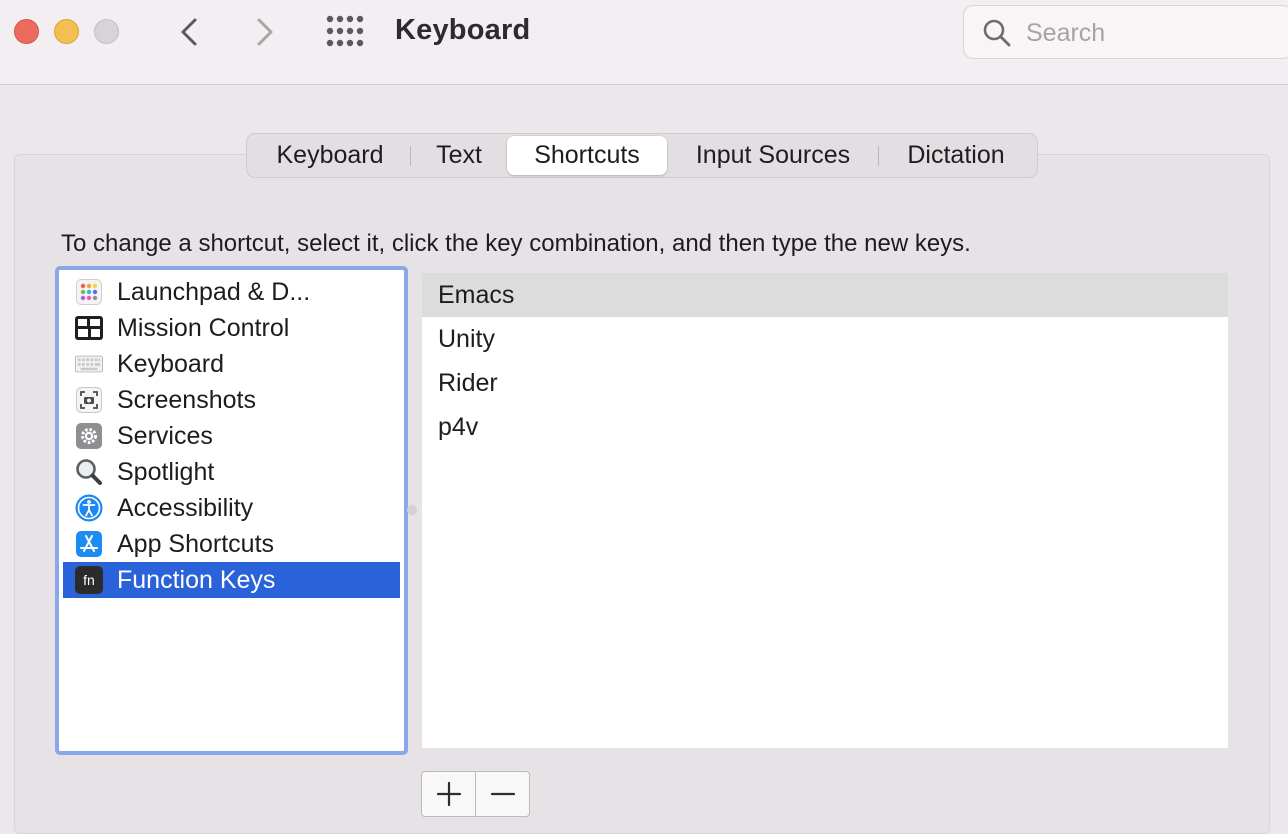  What do you see at coordinates (89, 292) in the screenshot?
I see `launchpad-icon` at bounding box center [89, 292].